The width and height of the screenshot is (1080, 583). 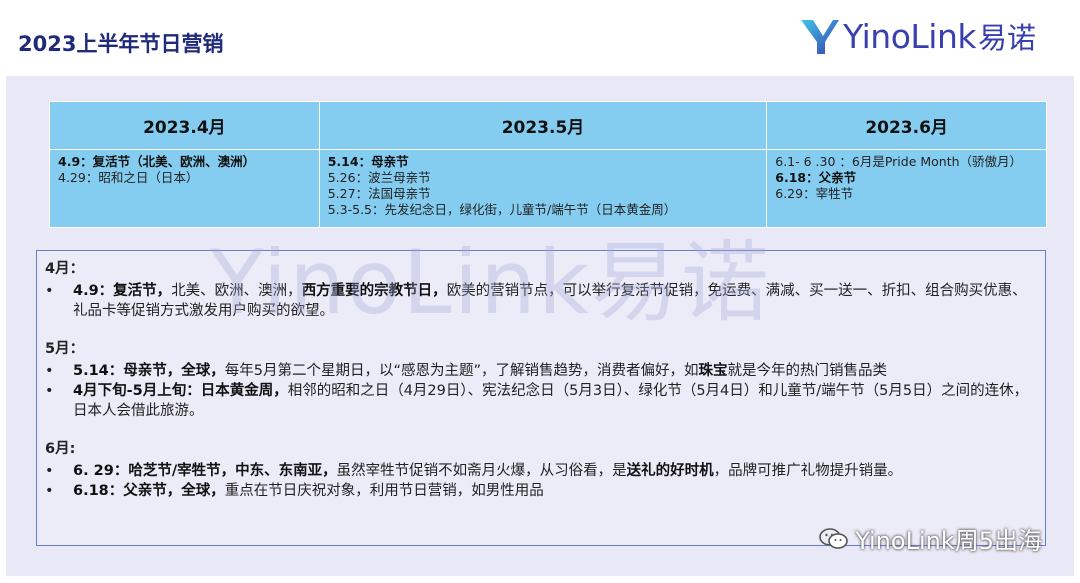 I want to click on text-segment: 就是今年的热门销售品类, so click(x=807, y=371).